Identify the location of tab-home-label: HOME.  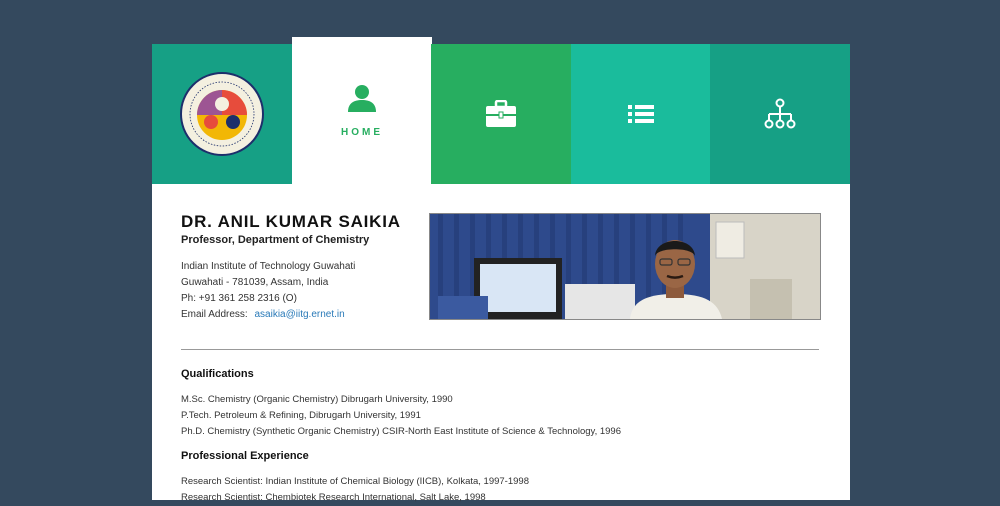
(362, 132).